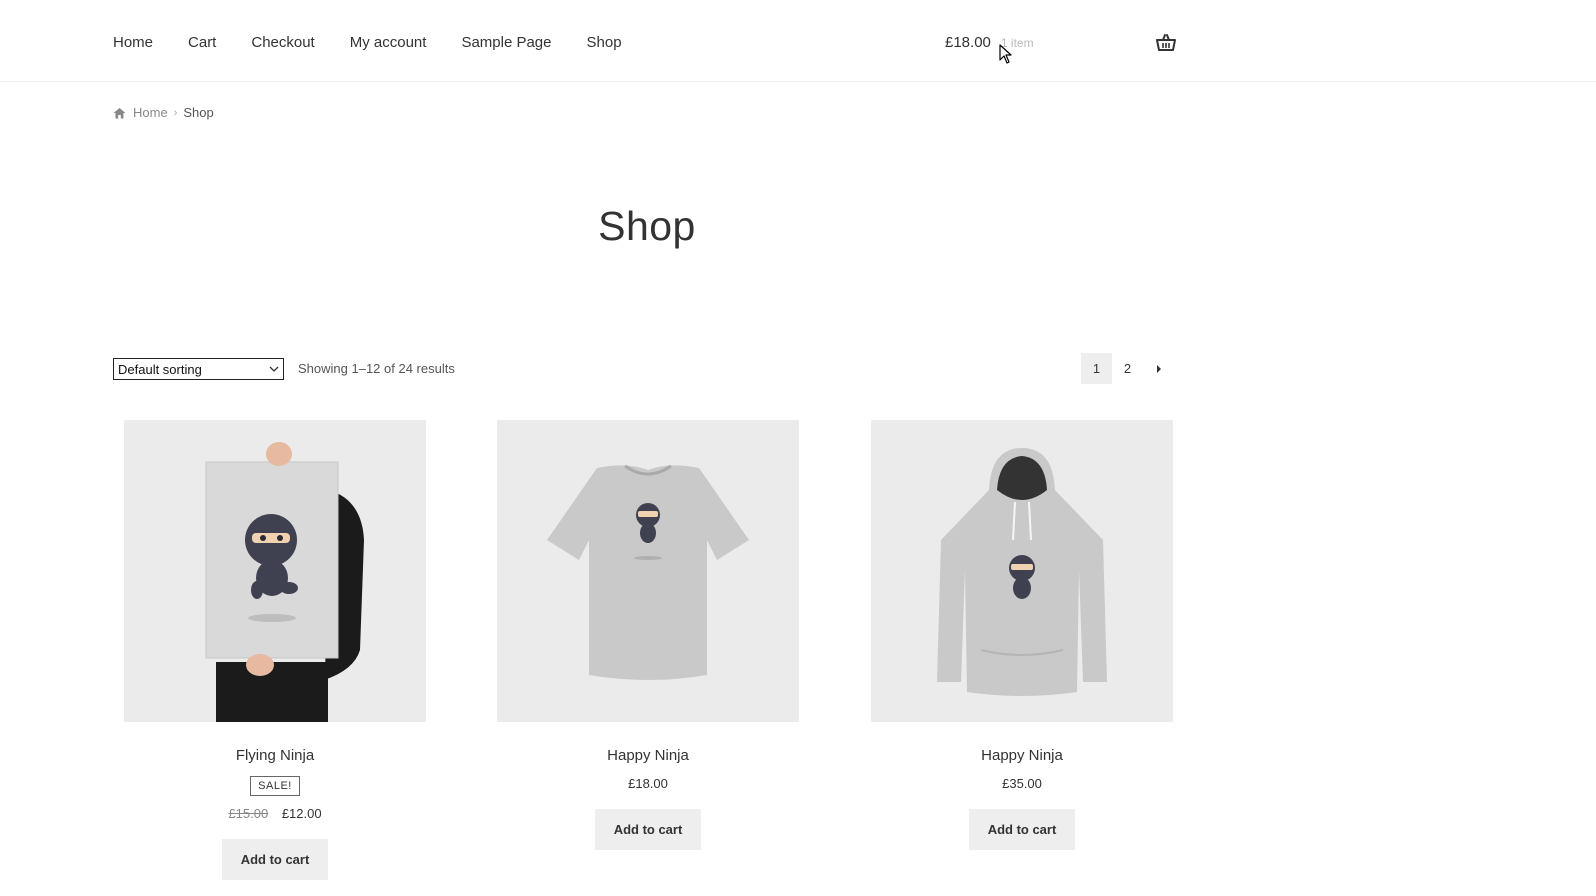 This screenshot has width=1596, height=896. I want to click on mouse-cursor-icon, so click(1005, 54).